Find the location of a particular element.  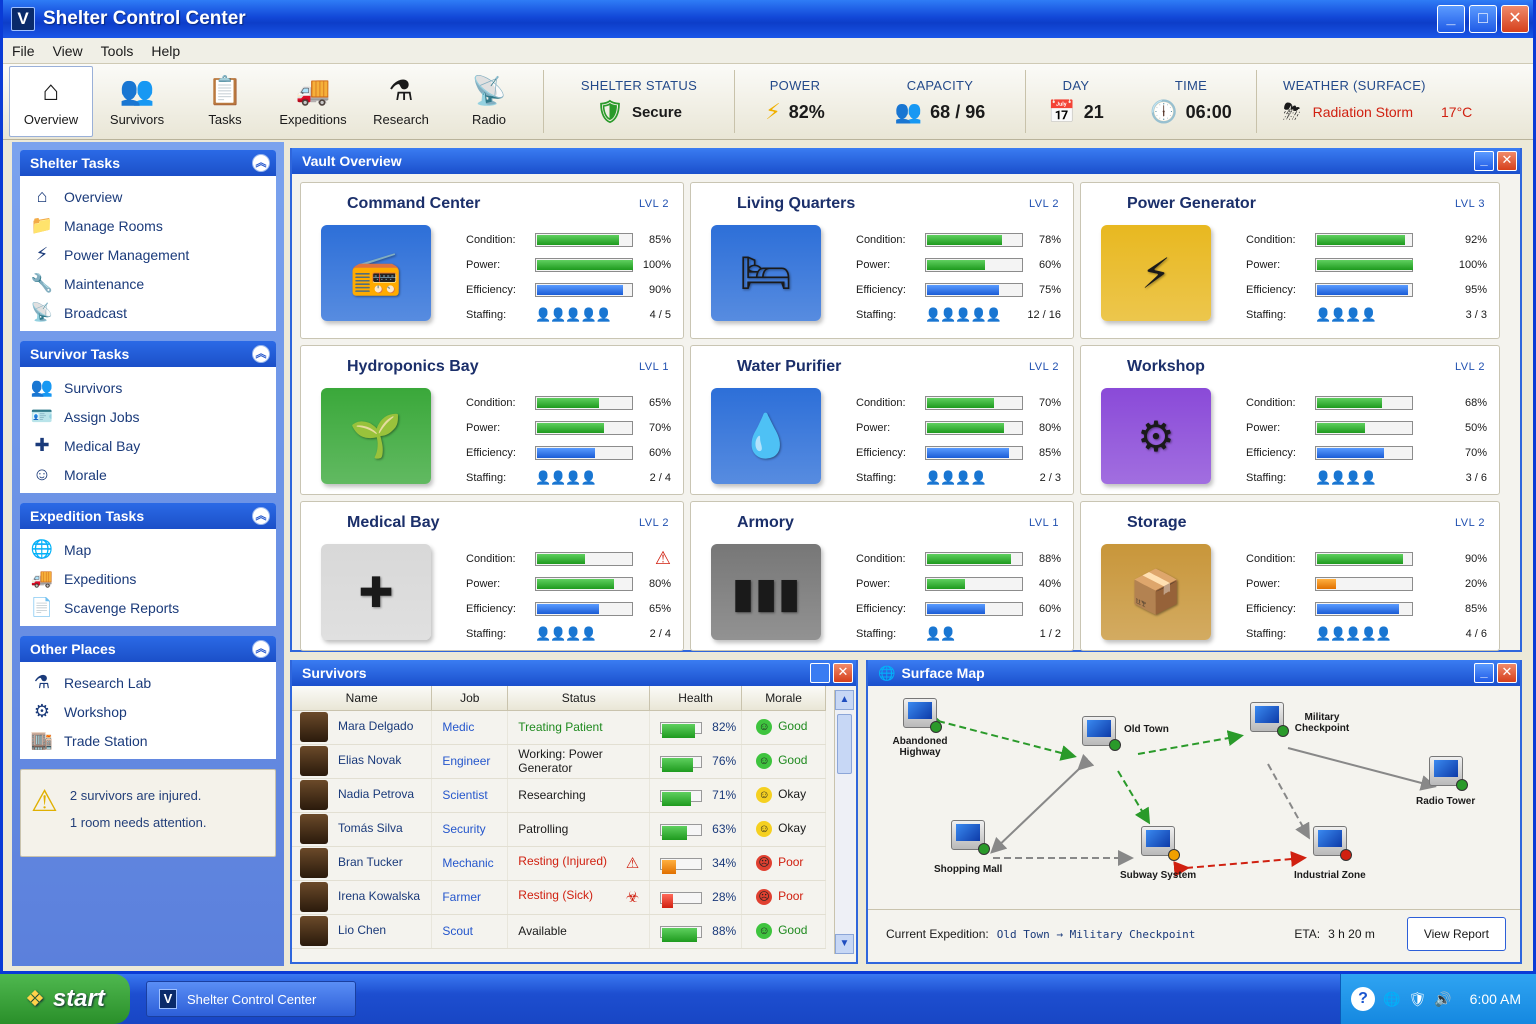

security-icon: 🛡 is located at coordinates (1417, 999).